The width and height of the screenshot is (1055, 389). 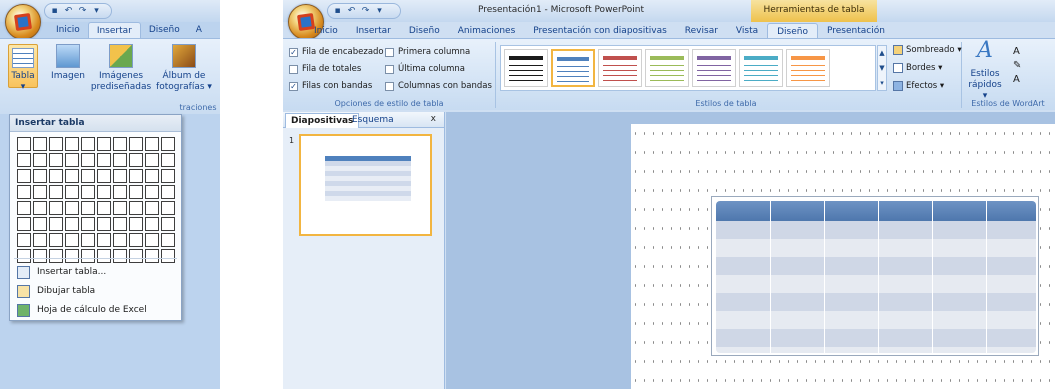 I want to click on menu-item-draw-table: Dibujar tabla, so click(x=95, y=291).